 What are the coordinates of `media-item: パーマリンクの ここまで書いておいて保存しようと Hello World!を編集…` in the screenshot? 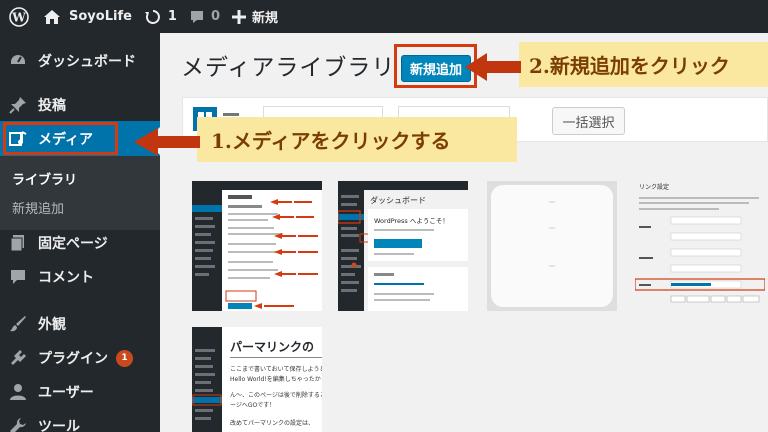 It's located at (257, 379).